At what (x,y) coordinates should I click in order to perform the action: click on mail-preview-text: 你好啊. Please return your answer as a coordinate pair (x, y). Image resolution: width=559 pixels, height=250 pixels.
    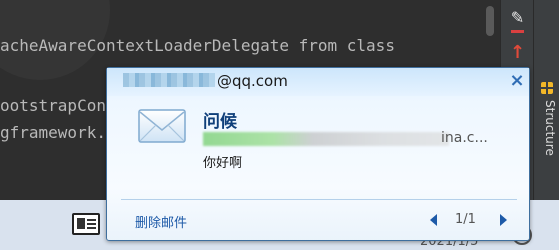
    Looking at the image, I should click on (223, 163).